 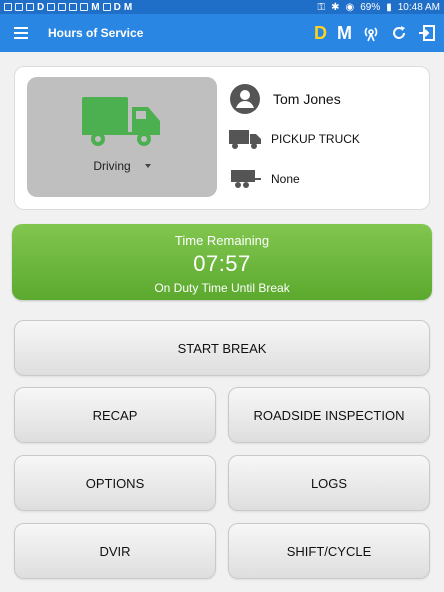 What do you see at coordinates (329, 483) in the screenshot?
I see `logs-button: LOGS` at bounding box center [329, 483].